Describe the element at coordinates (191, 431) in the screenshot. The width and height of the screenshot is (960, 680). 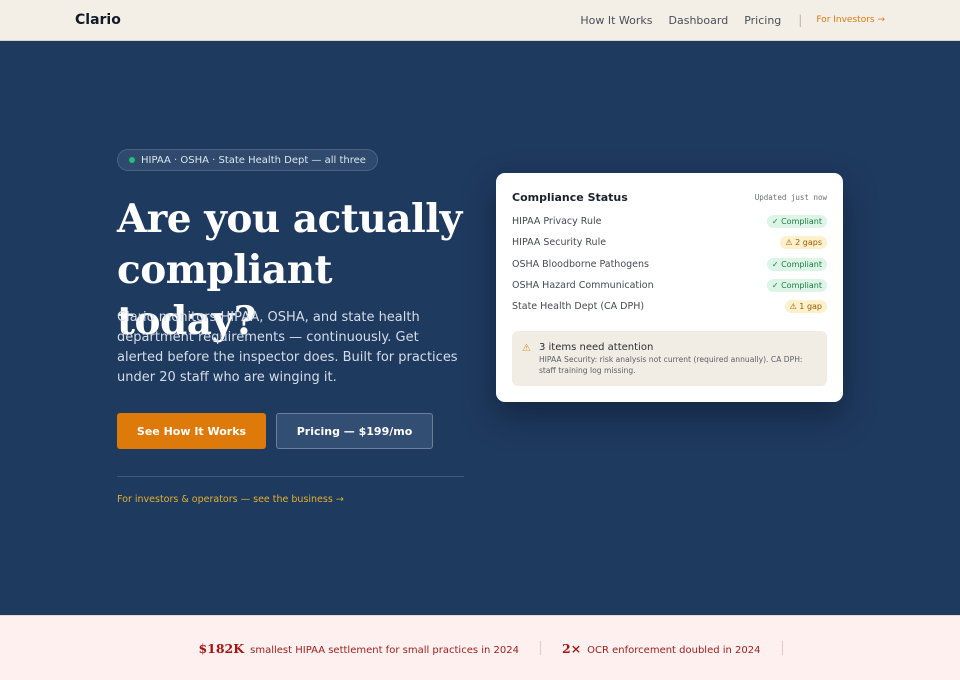
I see `see-how-it-works-button: See How It Works` at that location.